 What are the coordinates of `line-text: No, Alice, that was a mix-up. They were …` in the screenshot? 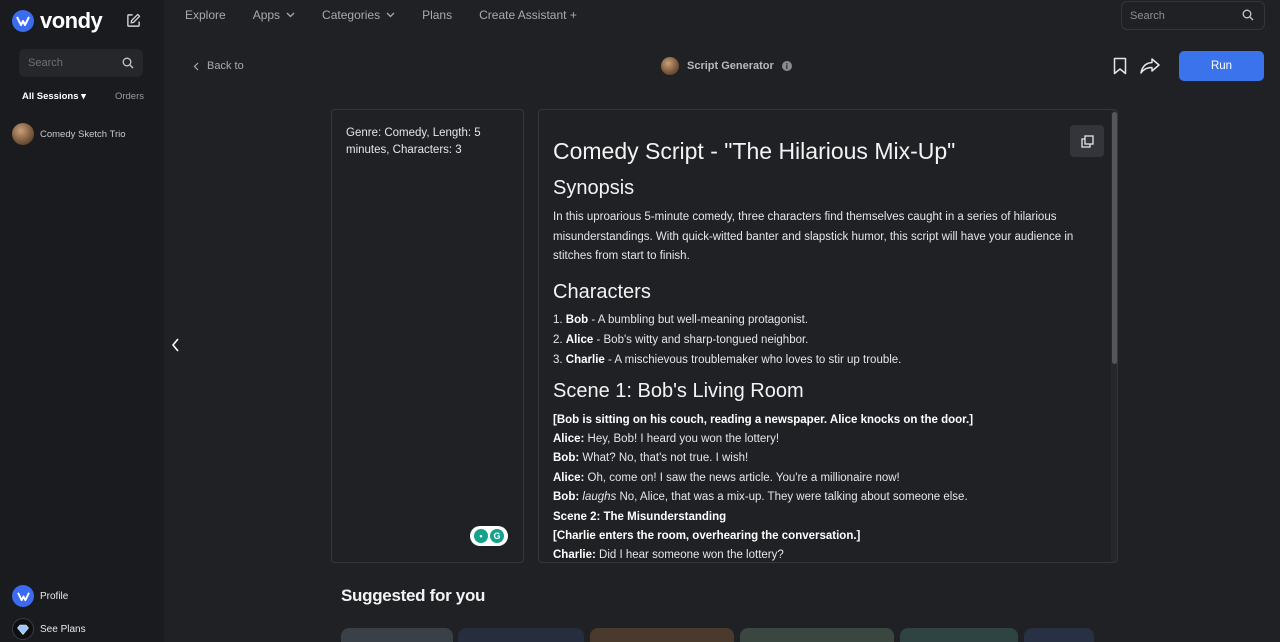 It's located at (792, 497).